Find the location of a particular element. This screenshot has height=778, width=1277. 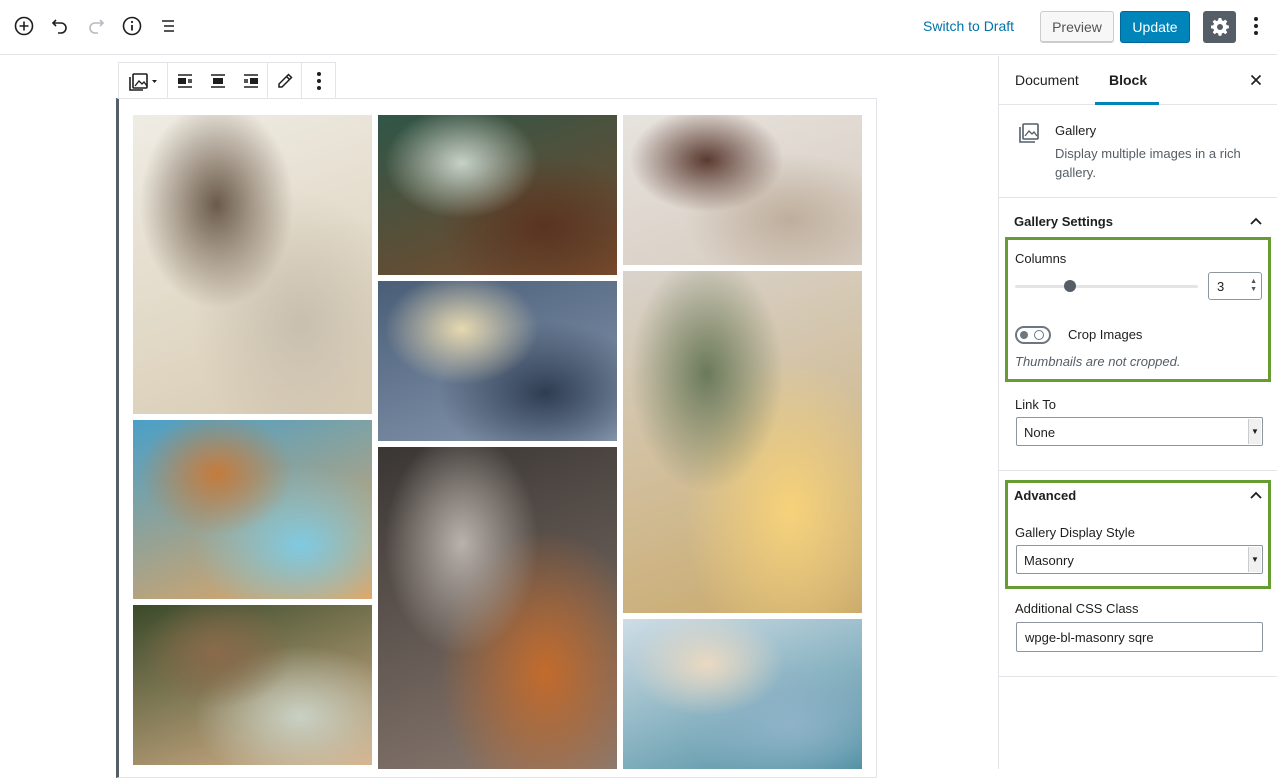

spinner-icon: ▲ ▼ is located at coordinates (1253, 286).